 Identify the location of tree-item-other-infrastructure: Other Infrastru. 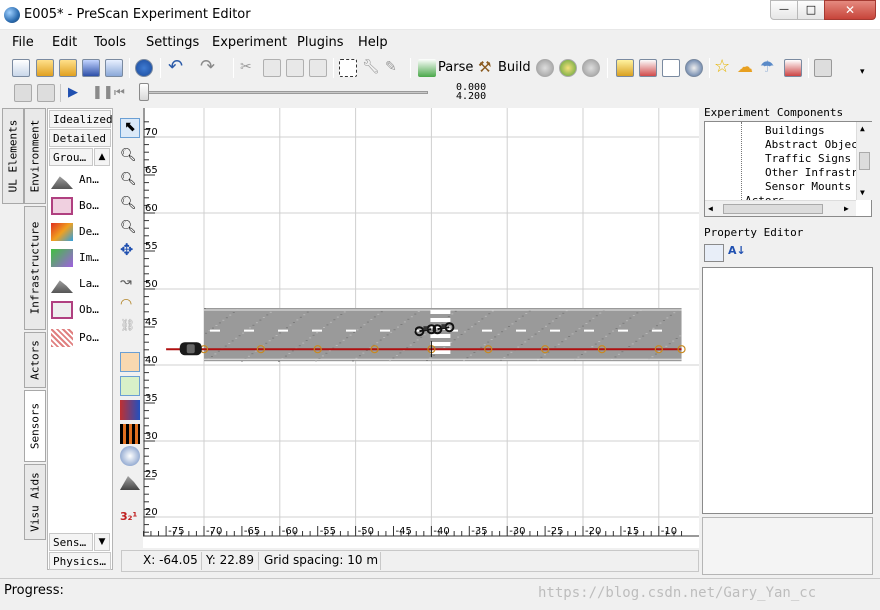
(814, 172).